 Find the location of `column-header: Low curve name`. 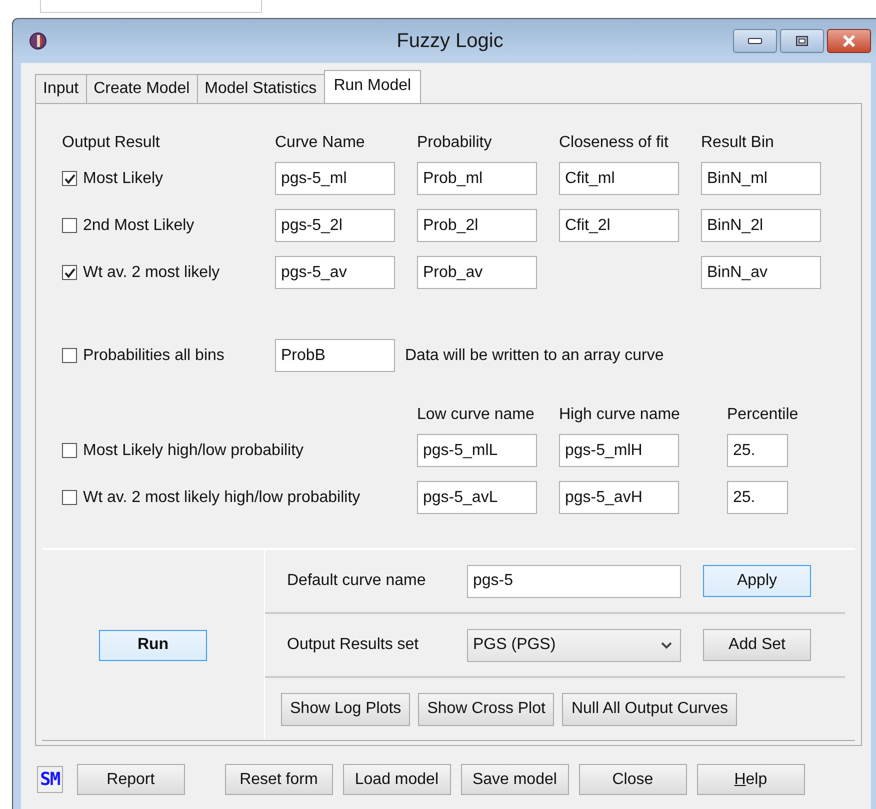

column-header: Low curve name is located at coordinates (476, 415).